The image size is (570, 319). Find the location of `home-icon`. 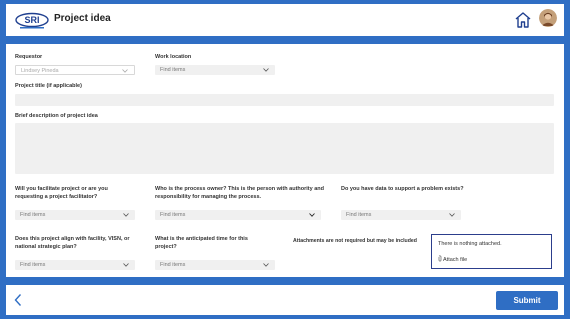

home-icon is located at coordinates (523, 20).